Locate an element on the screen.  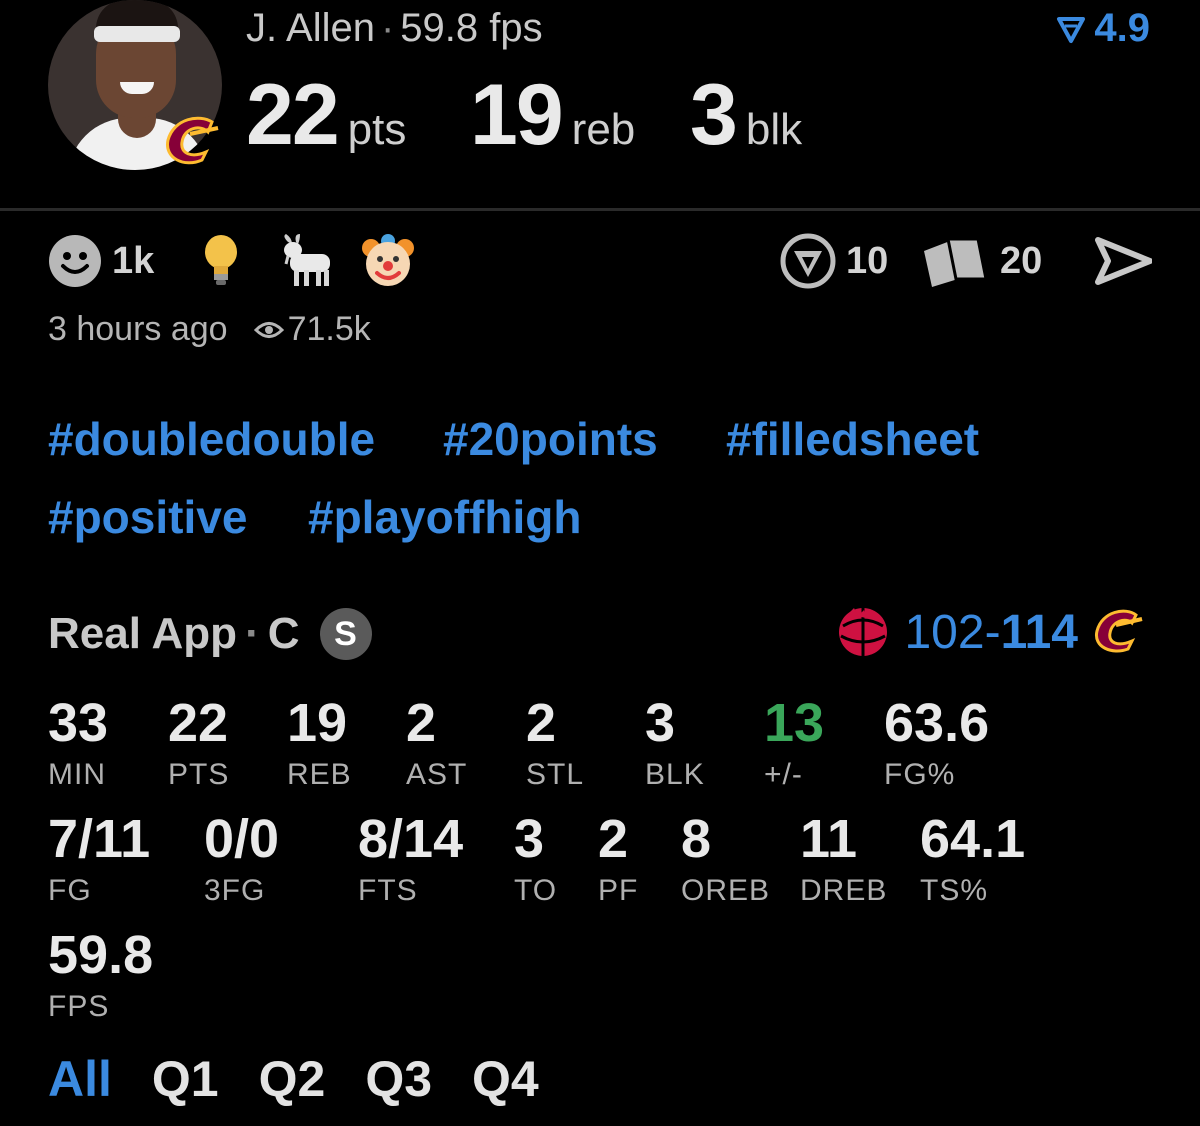
stat-value: 0/0 is located at coordinates (242, 839).